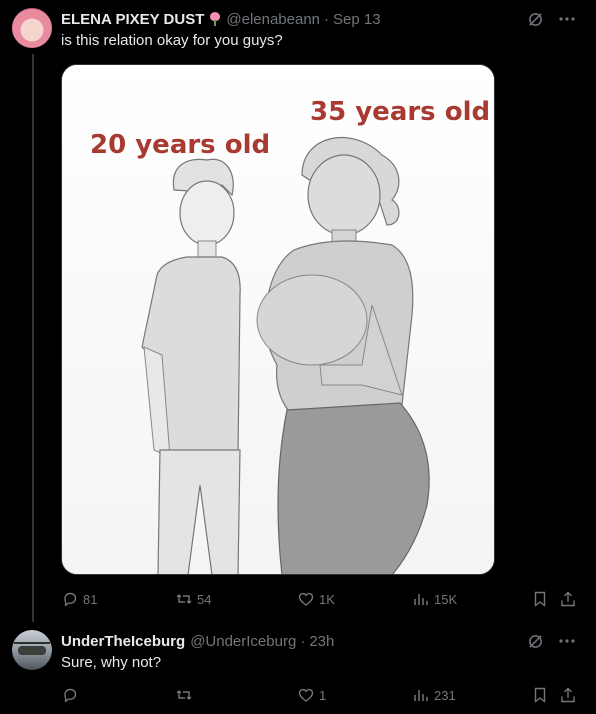 Image resolution: width=596 pixels, height=714 pixels. What do you see at coordinates (446, 599) in the screenshot?
I see `views-count: 15K` at bounding box center [446, 599].